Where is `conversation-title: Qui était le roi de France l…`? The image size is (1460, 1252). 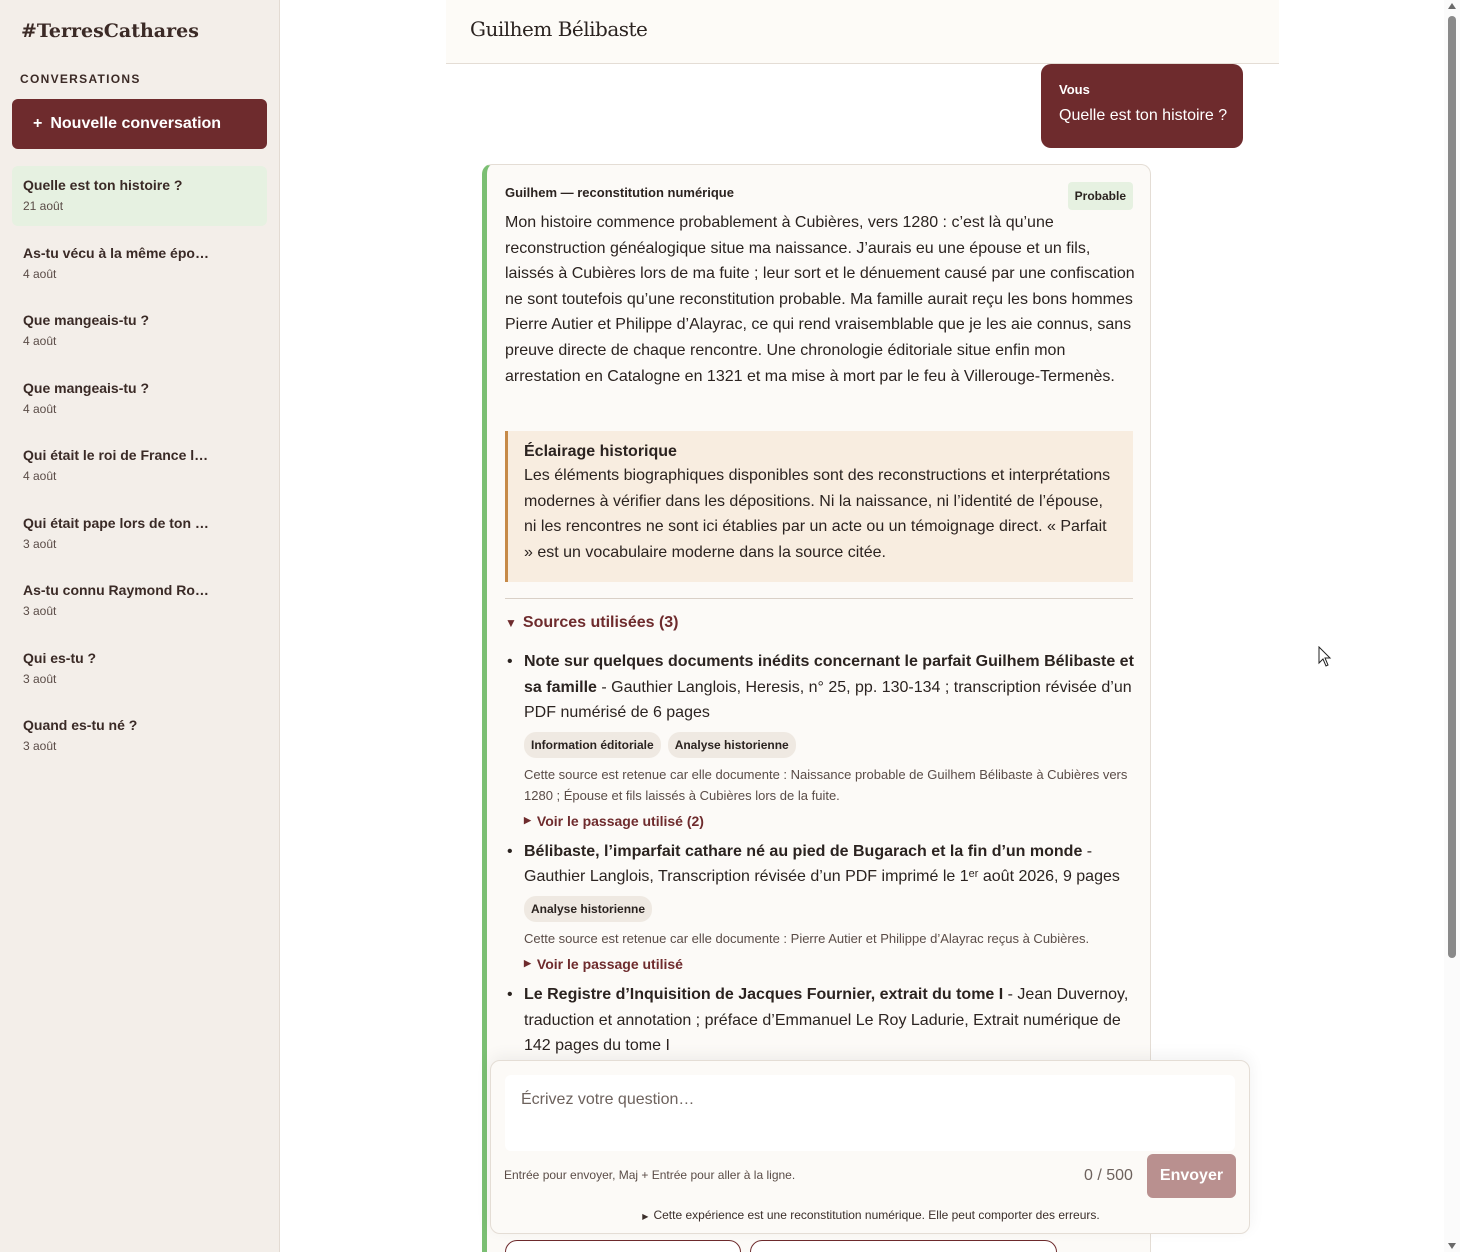
conversation-title: Qui était le roi de France l… is located at coordinates (116, 455).